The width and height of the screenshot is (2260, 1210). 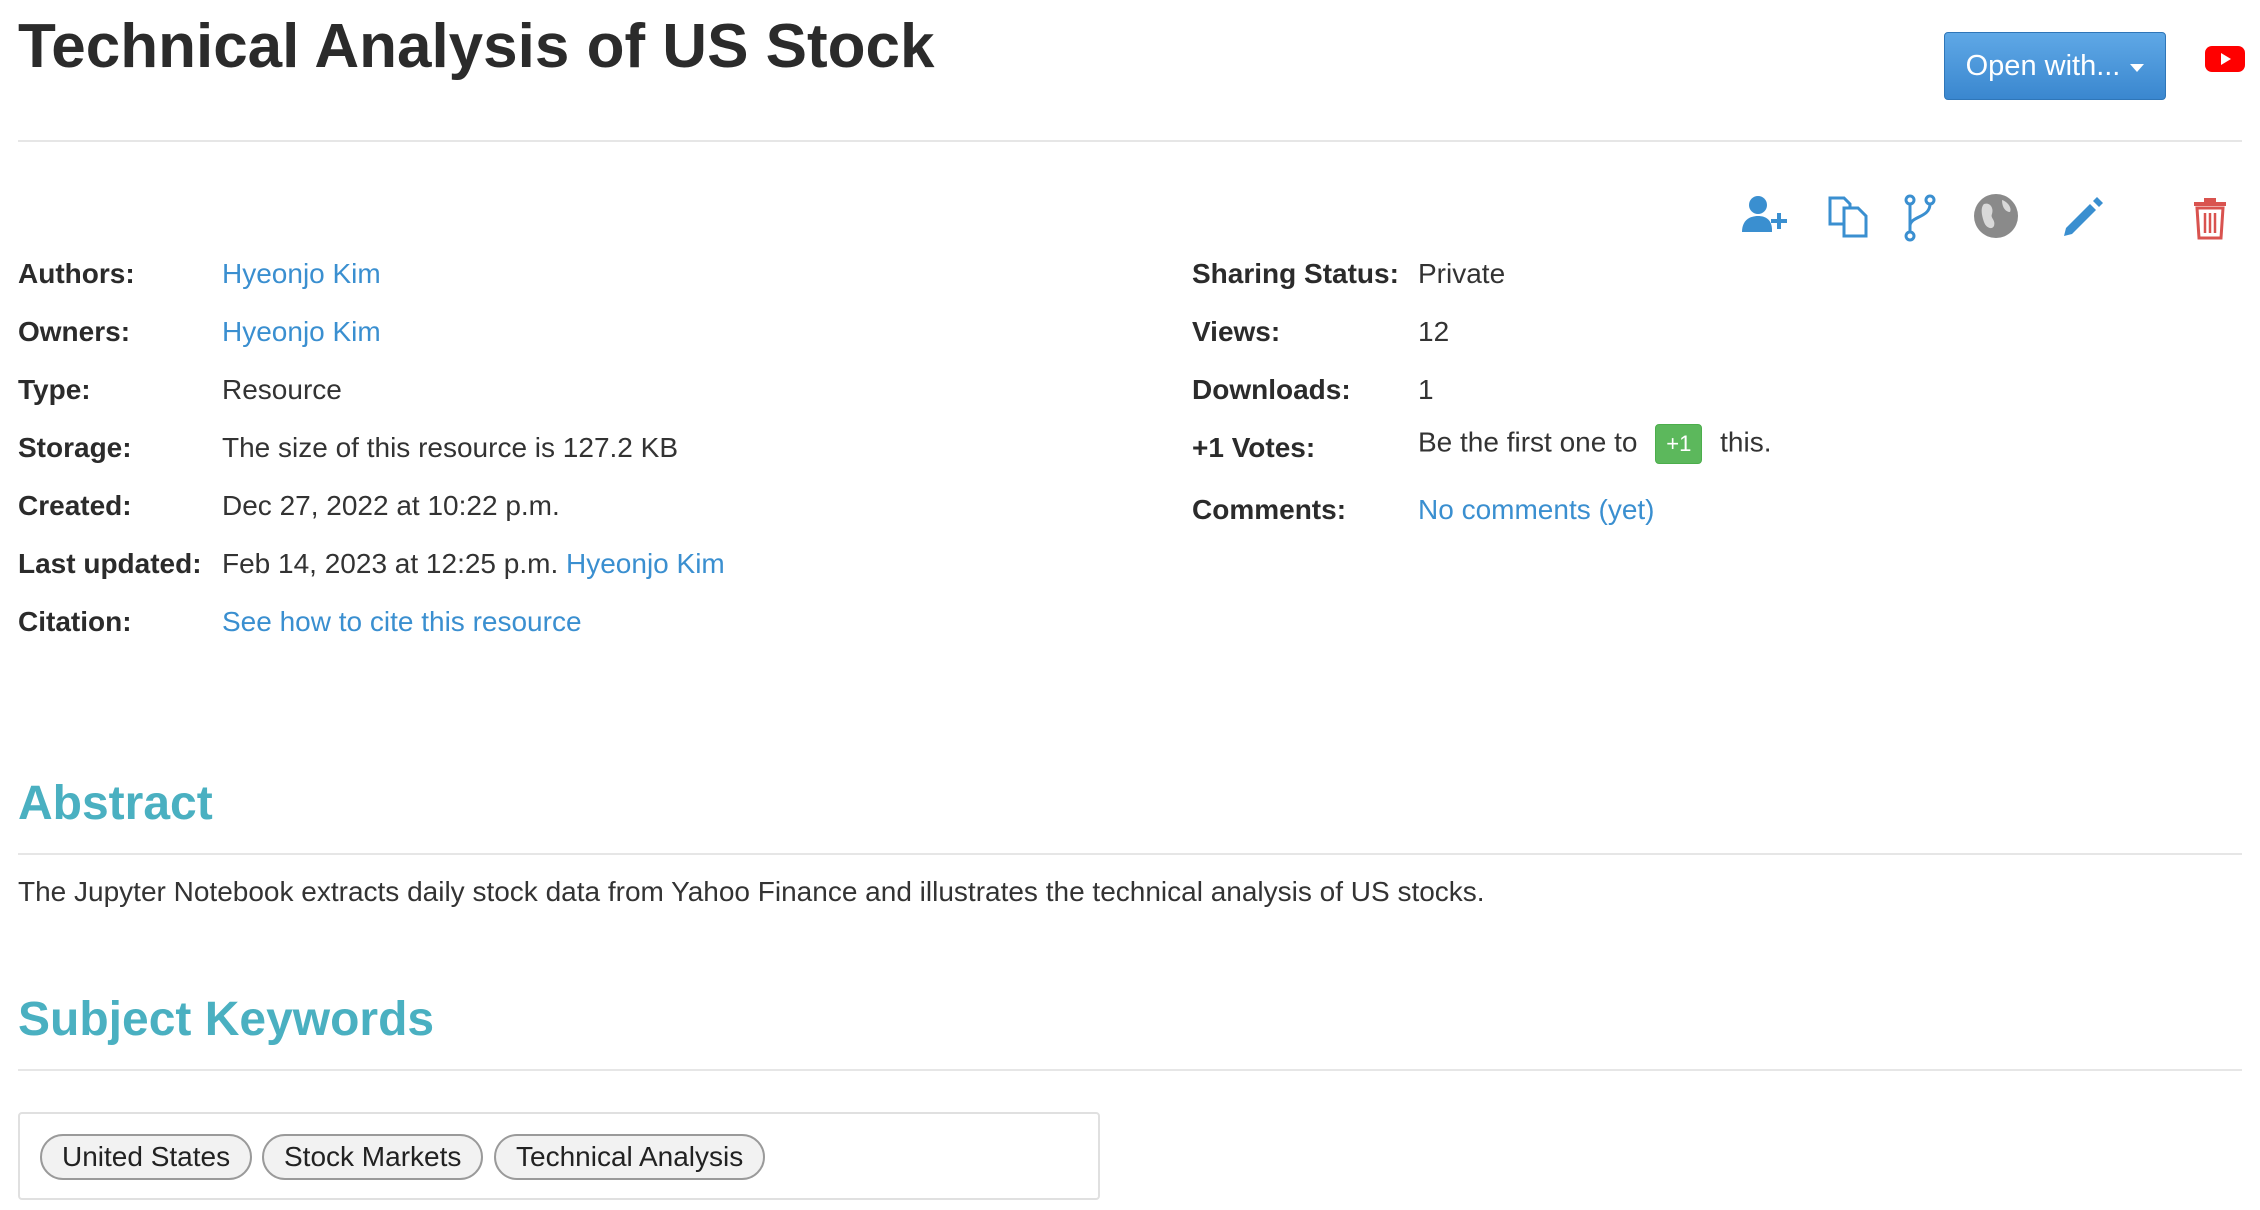 I want to click on type-label: Type:, so click(x=54, y=389).